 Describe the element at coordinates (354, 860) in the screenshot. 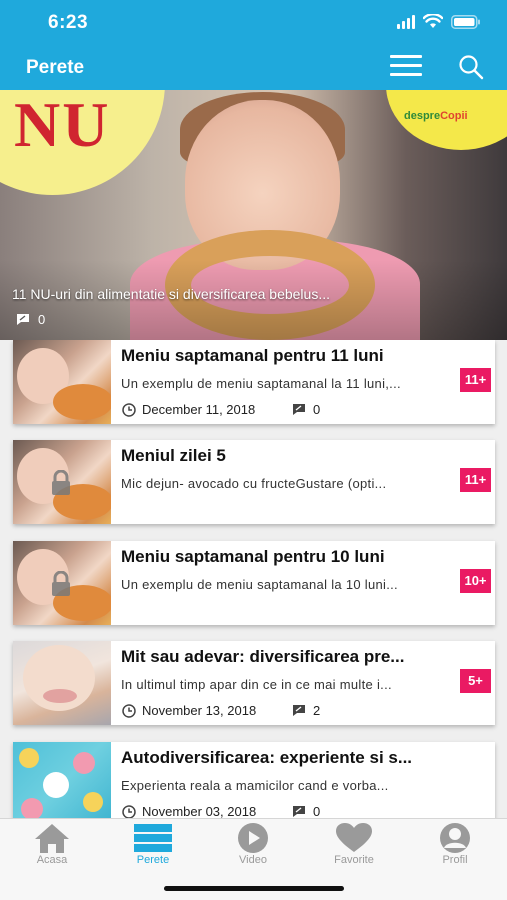

I see `tab-label: Favorite` at that location.